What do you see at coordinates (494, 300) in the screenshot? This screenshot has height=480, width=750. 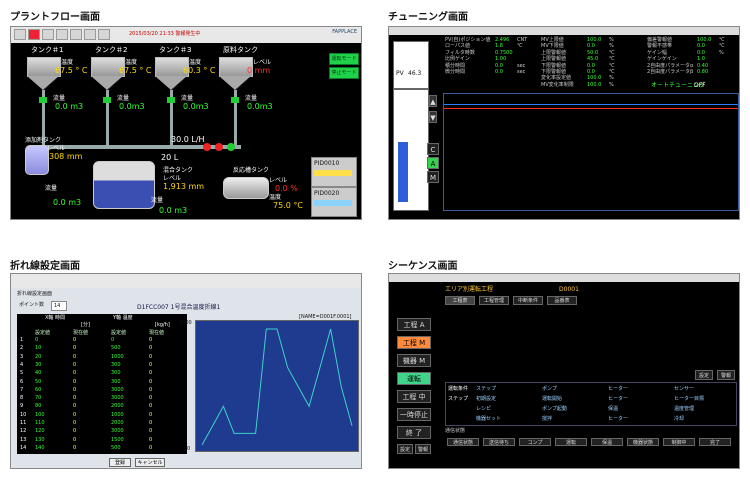 I see `tab-1: 工程管理` at bounding box center [494, 300].